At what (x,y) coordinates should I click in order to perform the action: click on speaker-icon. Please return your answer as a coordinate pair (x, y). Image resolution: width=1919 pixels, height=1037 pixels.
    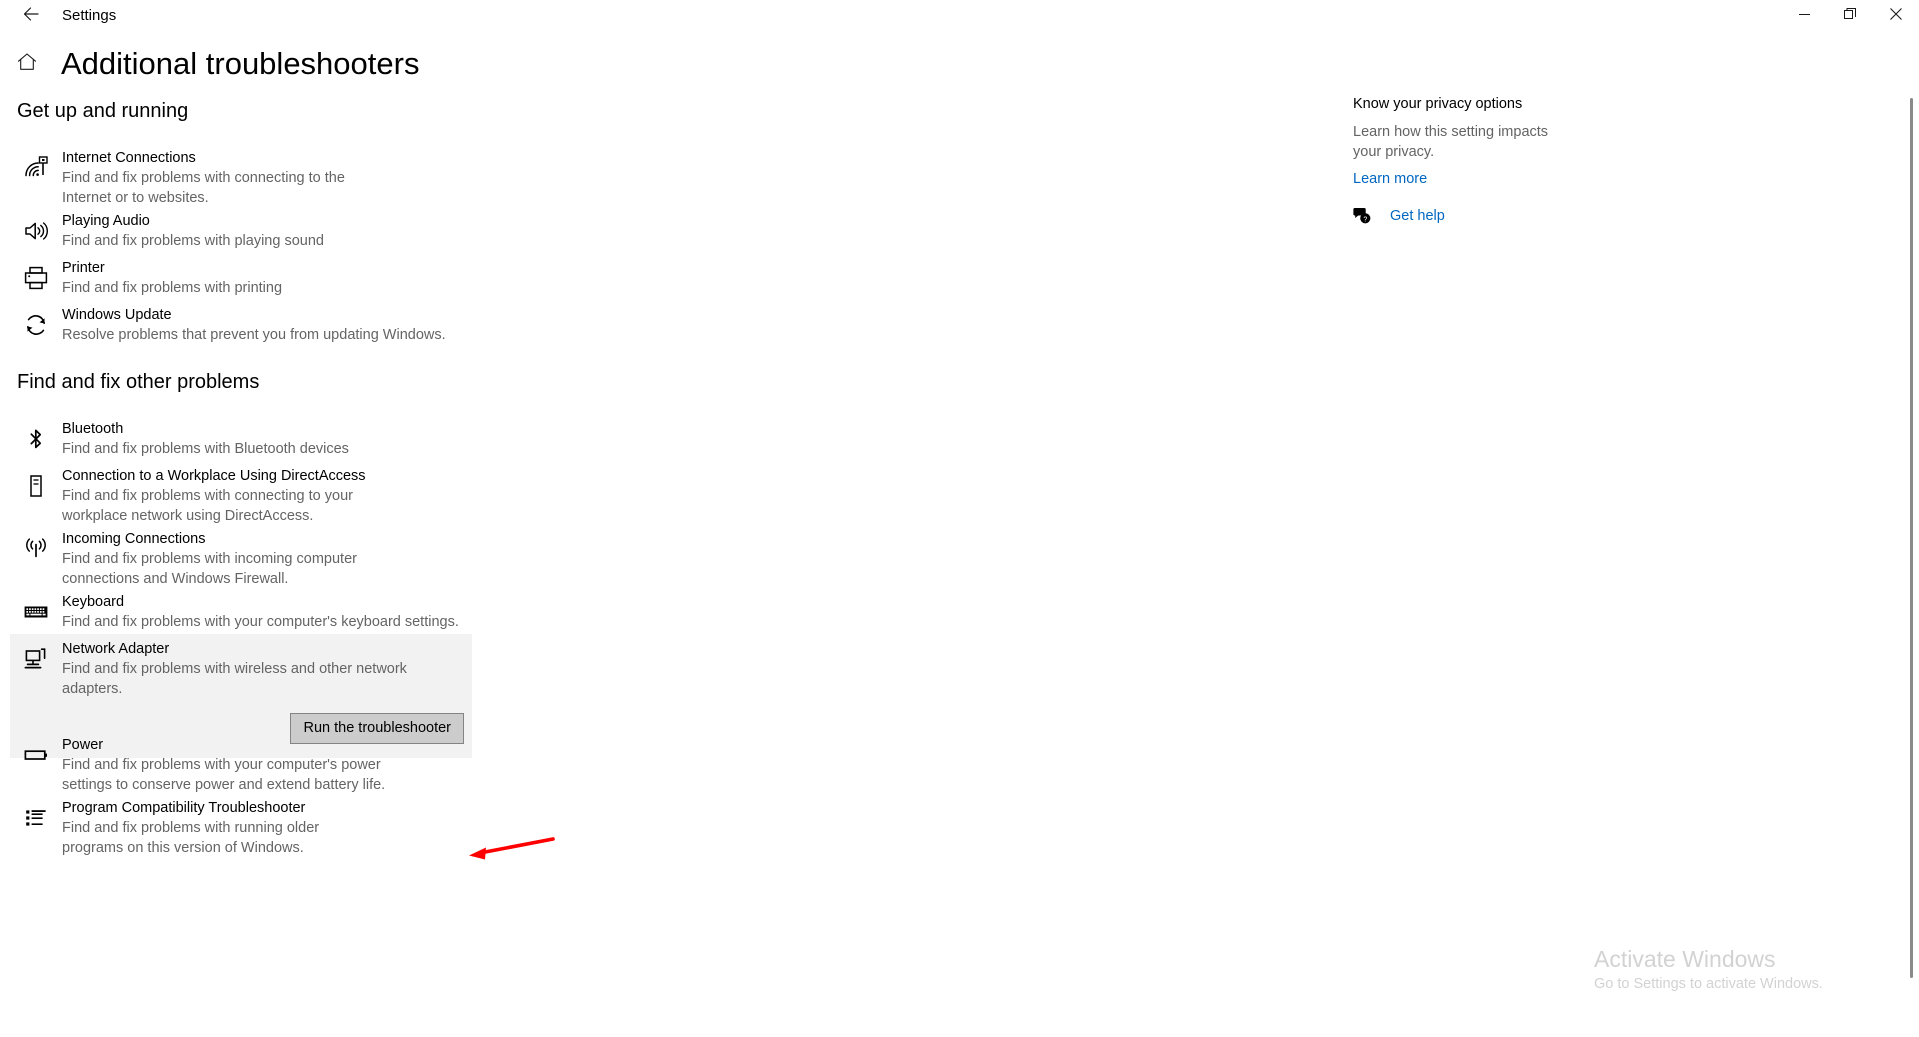
    Looking at the image, I should click on (36, 231).